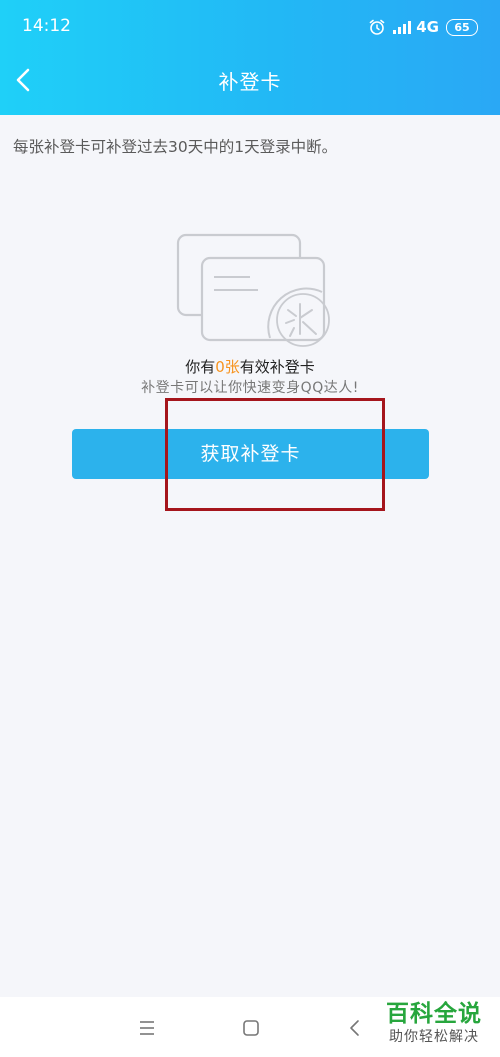  What do you see at coordinates (377, 27) in the screenshot?
I see `alarm-icon` at bounding box center [377, 27].